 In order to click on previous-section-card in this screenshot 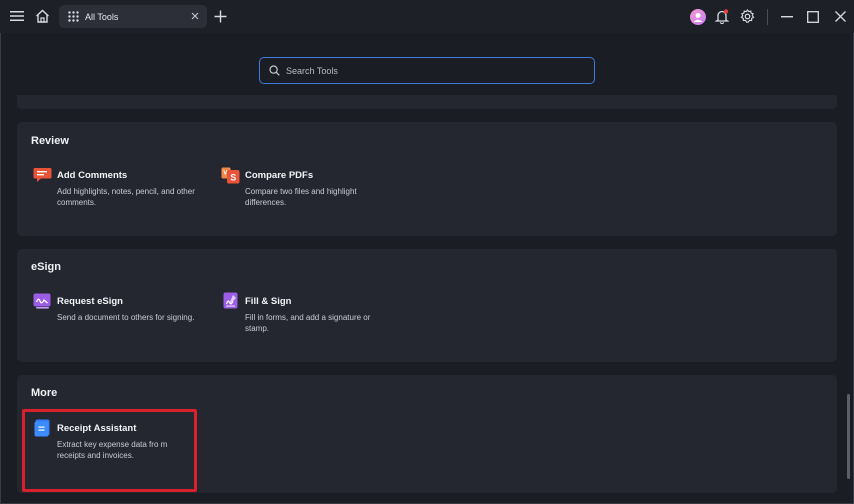, I will do `click(427, 102)`.